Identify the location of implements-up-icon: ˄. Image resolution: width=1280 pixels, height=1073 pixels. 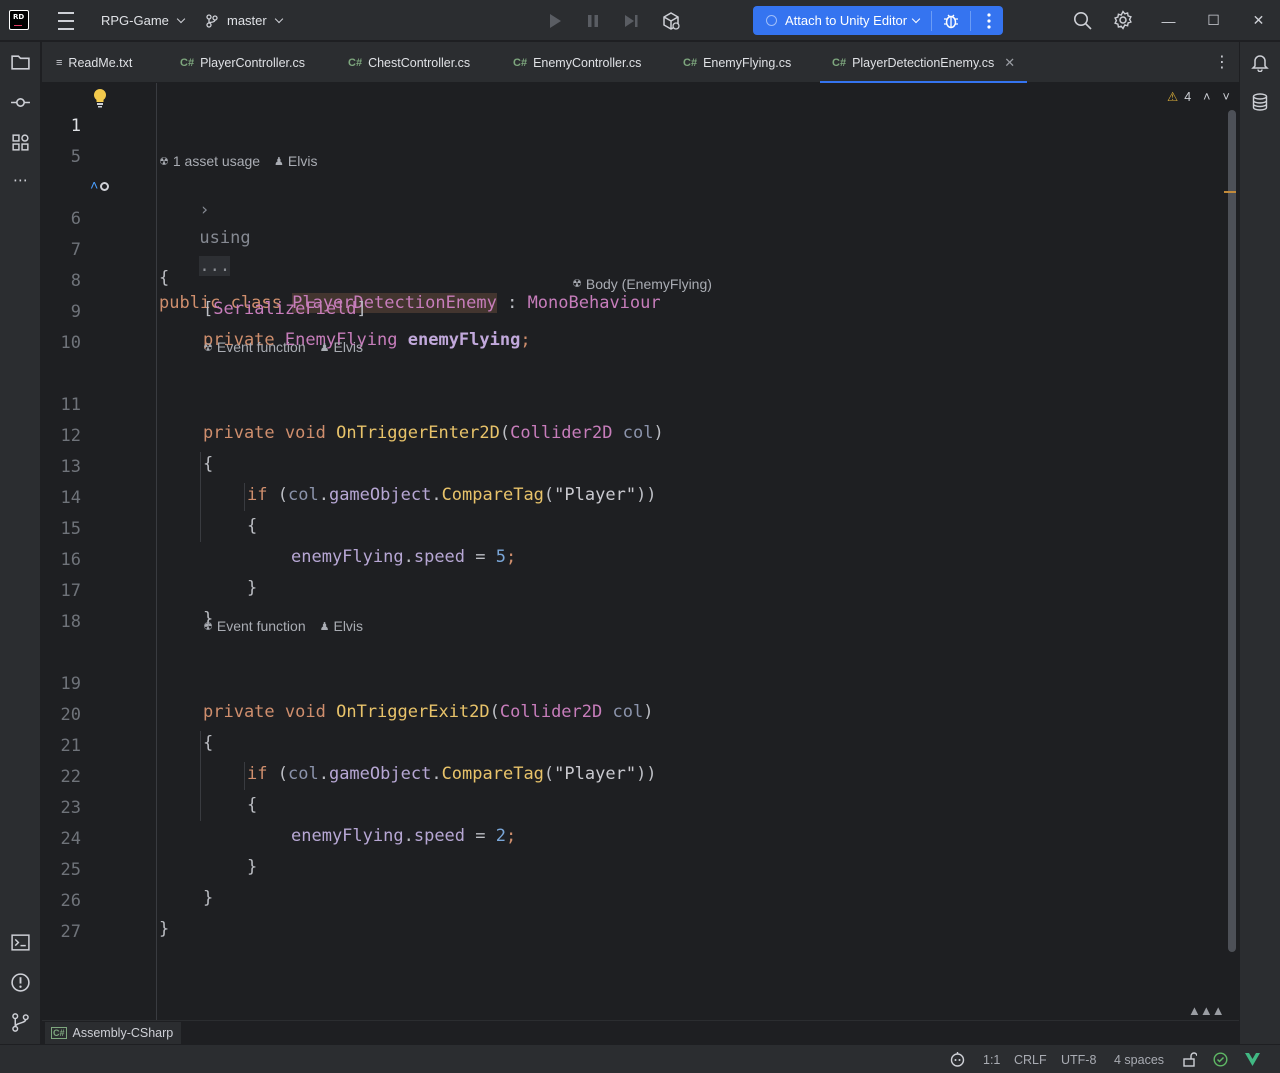
(94, 186).